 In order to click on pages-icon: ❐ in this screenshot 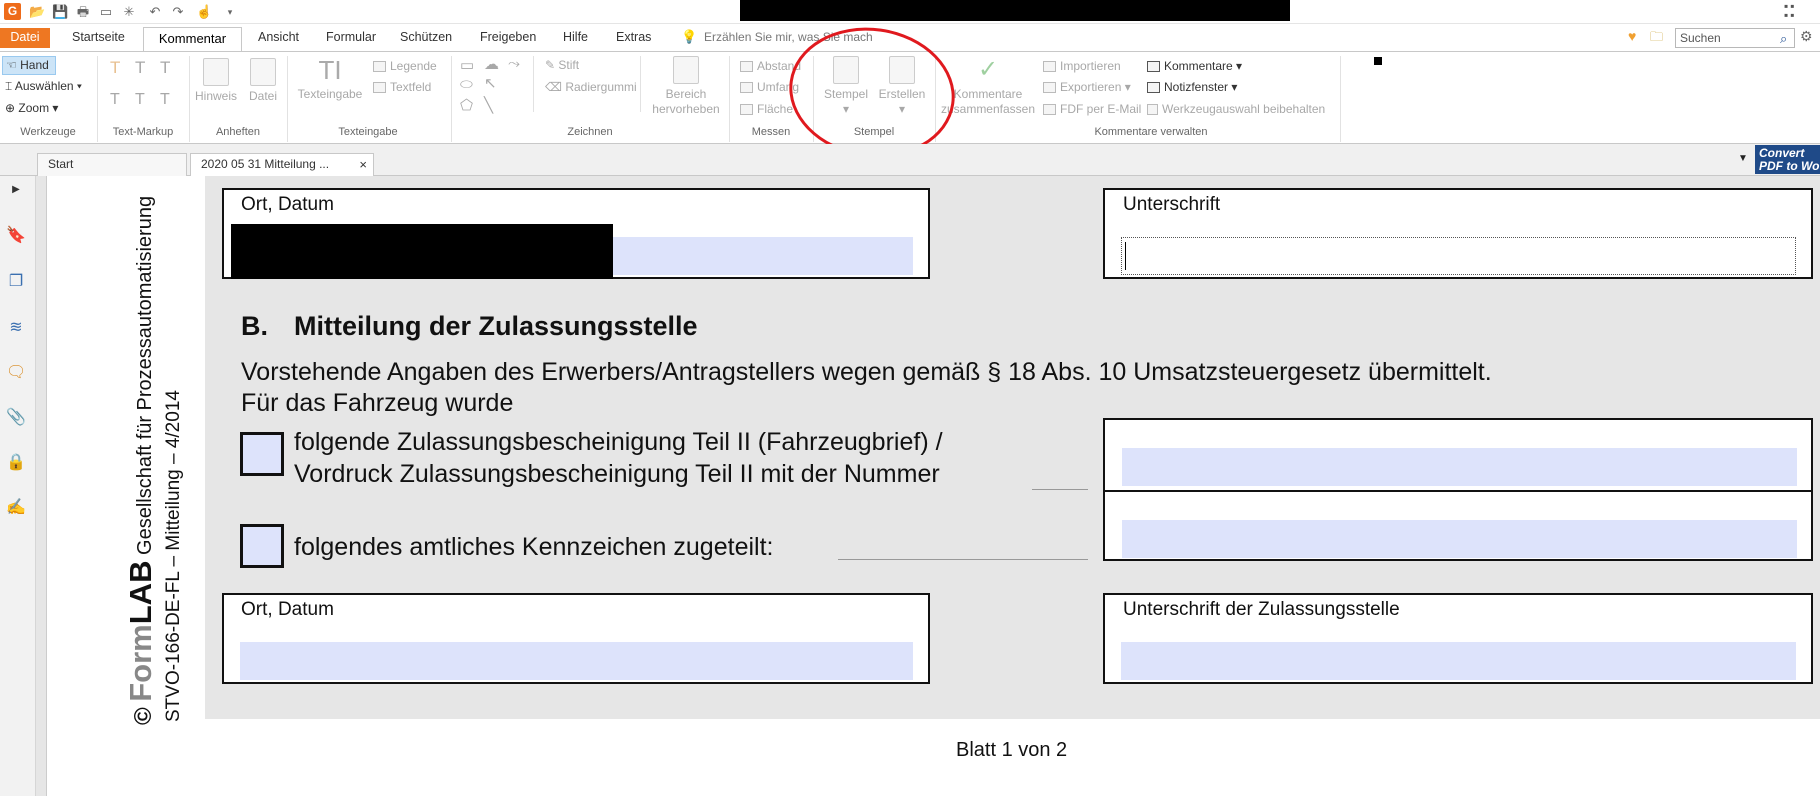, I will do `click(16, 282)`.